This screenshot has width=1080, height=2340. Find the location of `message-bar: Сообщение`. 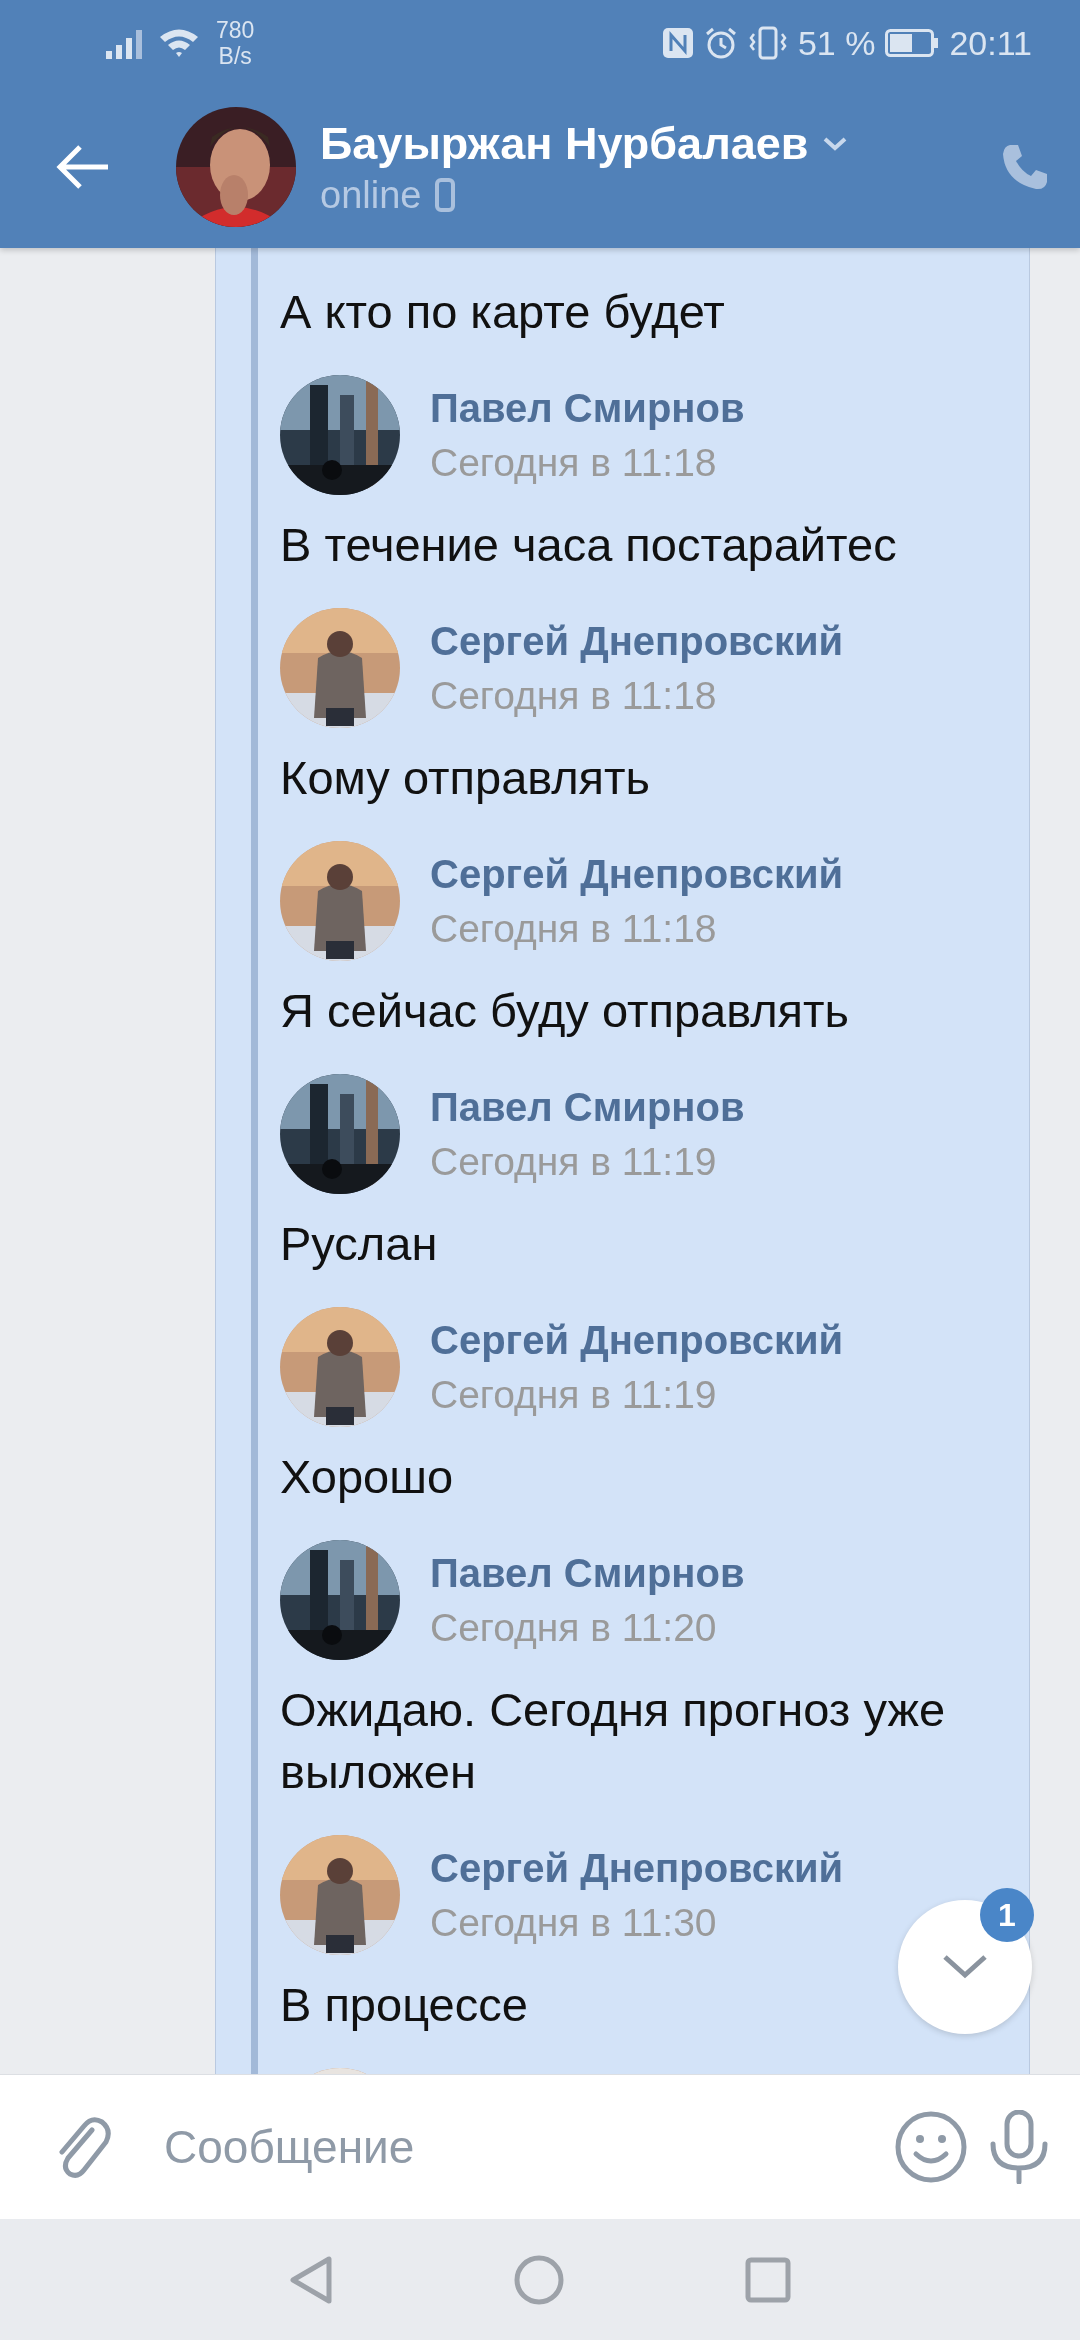

message-bar: Сообщение is located at coordinates (540, 2146).